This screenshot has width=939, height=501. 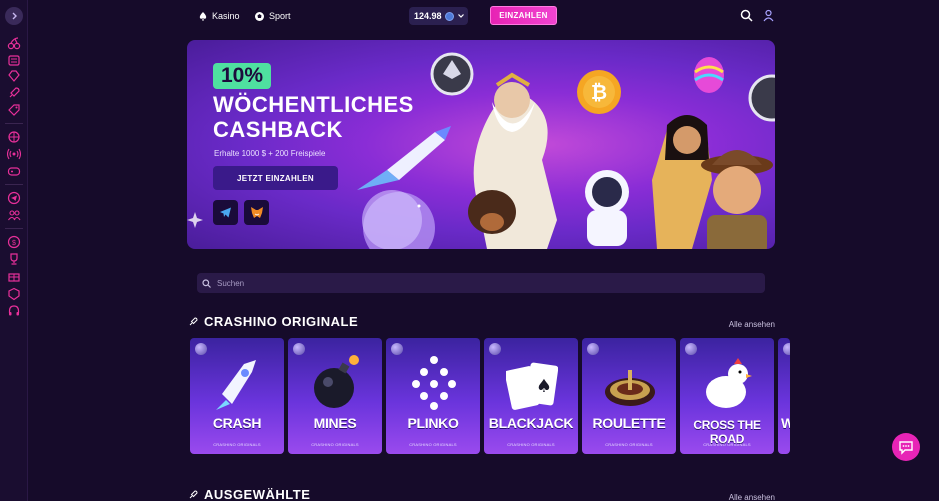 What do you see at coordinates (257, 494) in the screenshot?
I see `section-title: AUSGEWÄHLTE` at bounding box center [257, 494].